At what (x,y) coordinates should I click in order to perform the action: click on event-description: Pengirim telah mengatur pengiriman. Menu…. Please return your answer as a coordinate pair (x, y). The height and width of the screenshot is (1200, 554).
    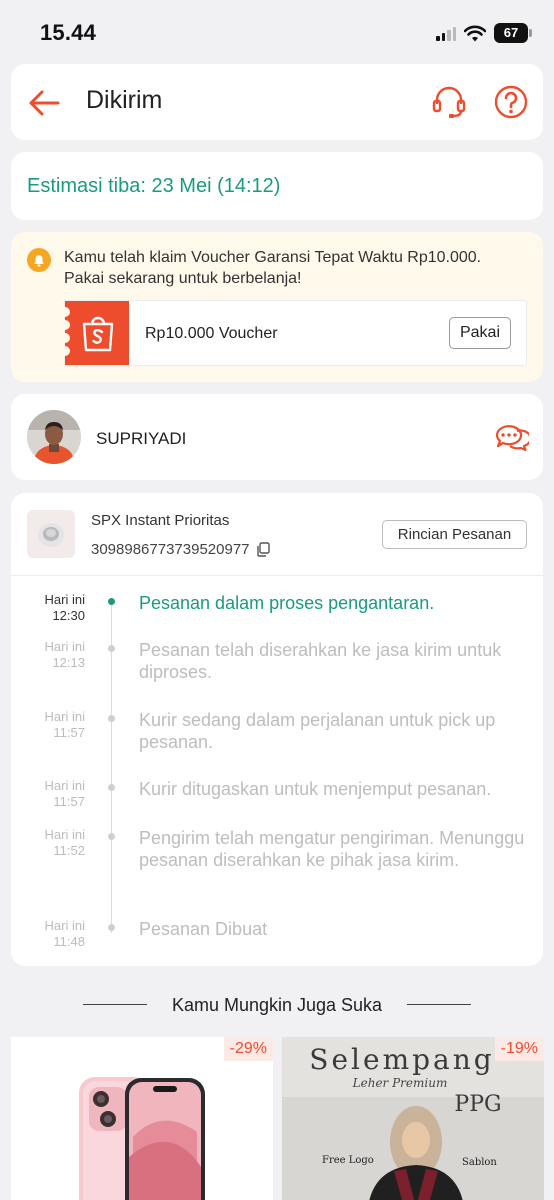
    Looking at the image, I should click on (332, 849).